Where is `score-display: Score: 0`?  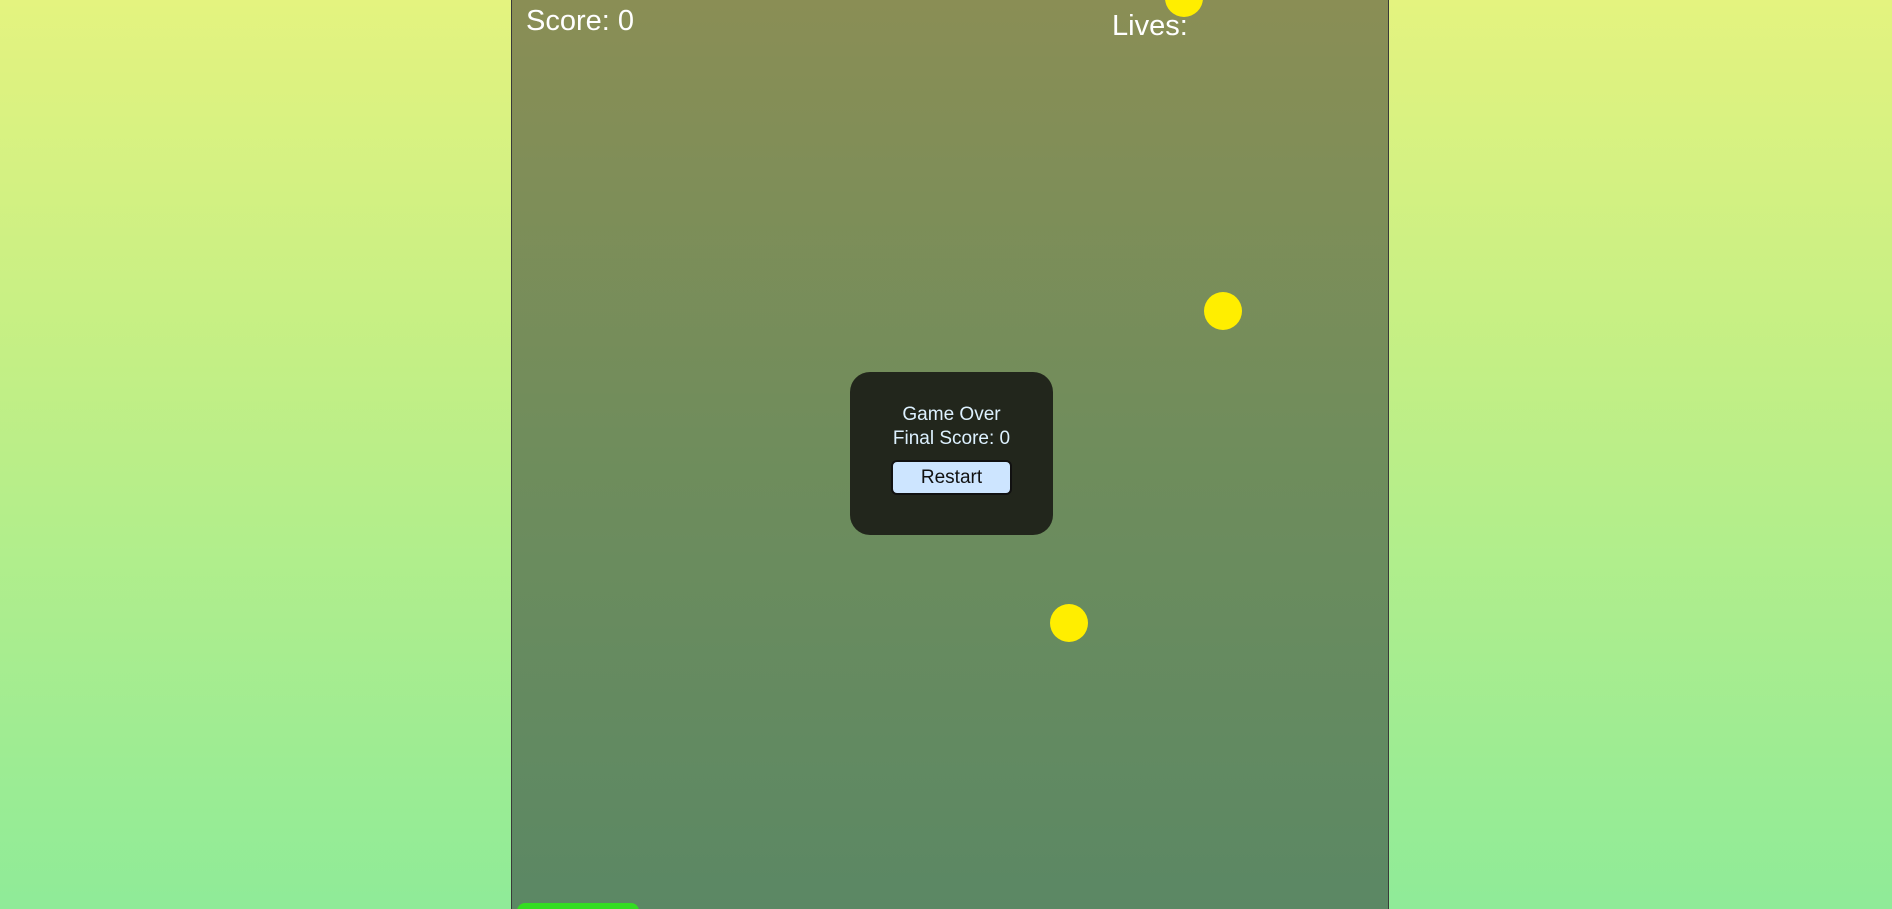 score-display: Score: 0 is located at coordinates (580, 21).